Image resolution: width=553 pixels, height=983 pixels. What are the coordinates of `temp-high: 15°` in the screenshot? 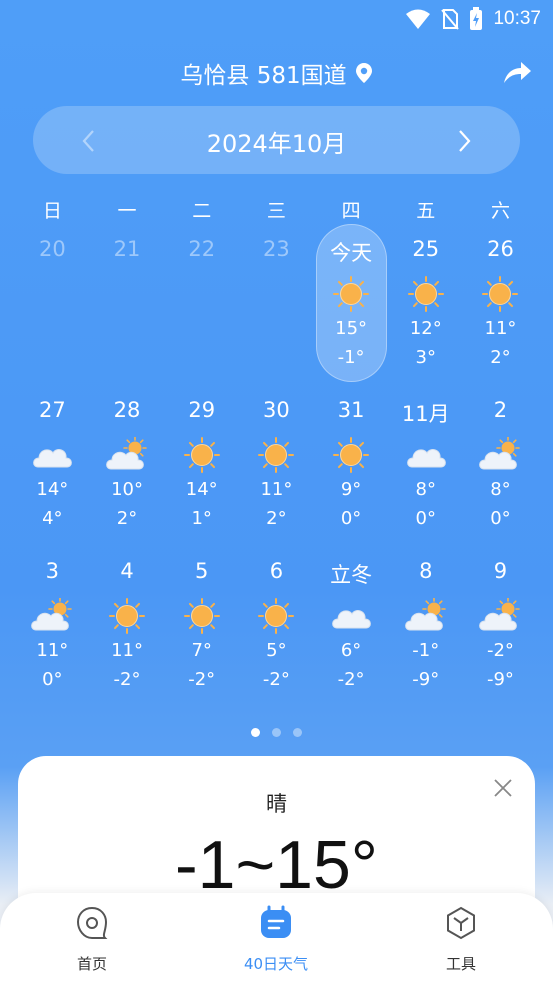 It's located at (351, 328).